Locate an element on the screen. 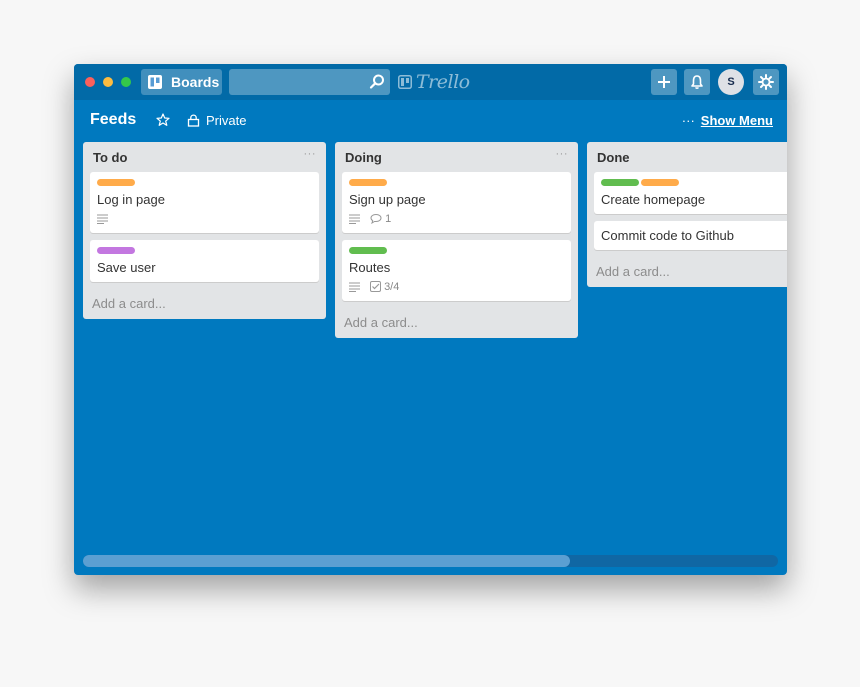 Image resolution: width=860 pixels, height=687 pixels. list-header: To do ··· is located at coordinates (204, 157).